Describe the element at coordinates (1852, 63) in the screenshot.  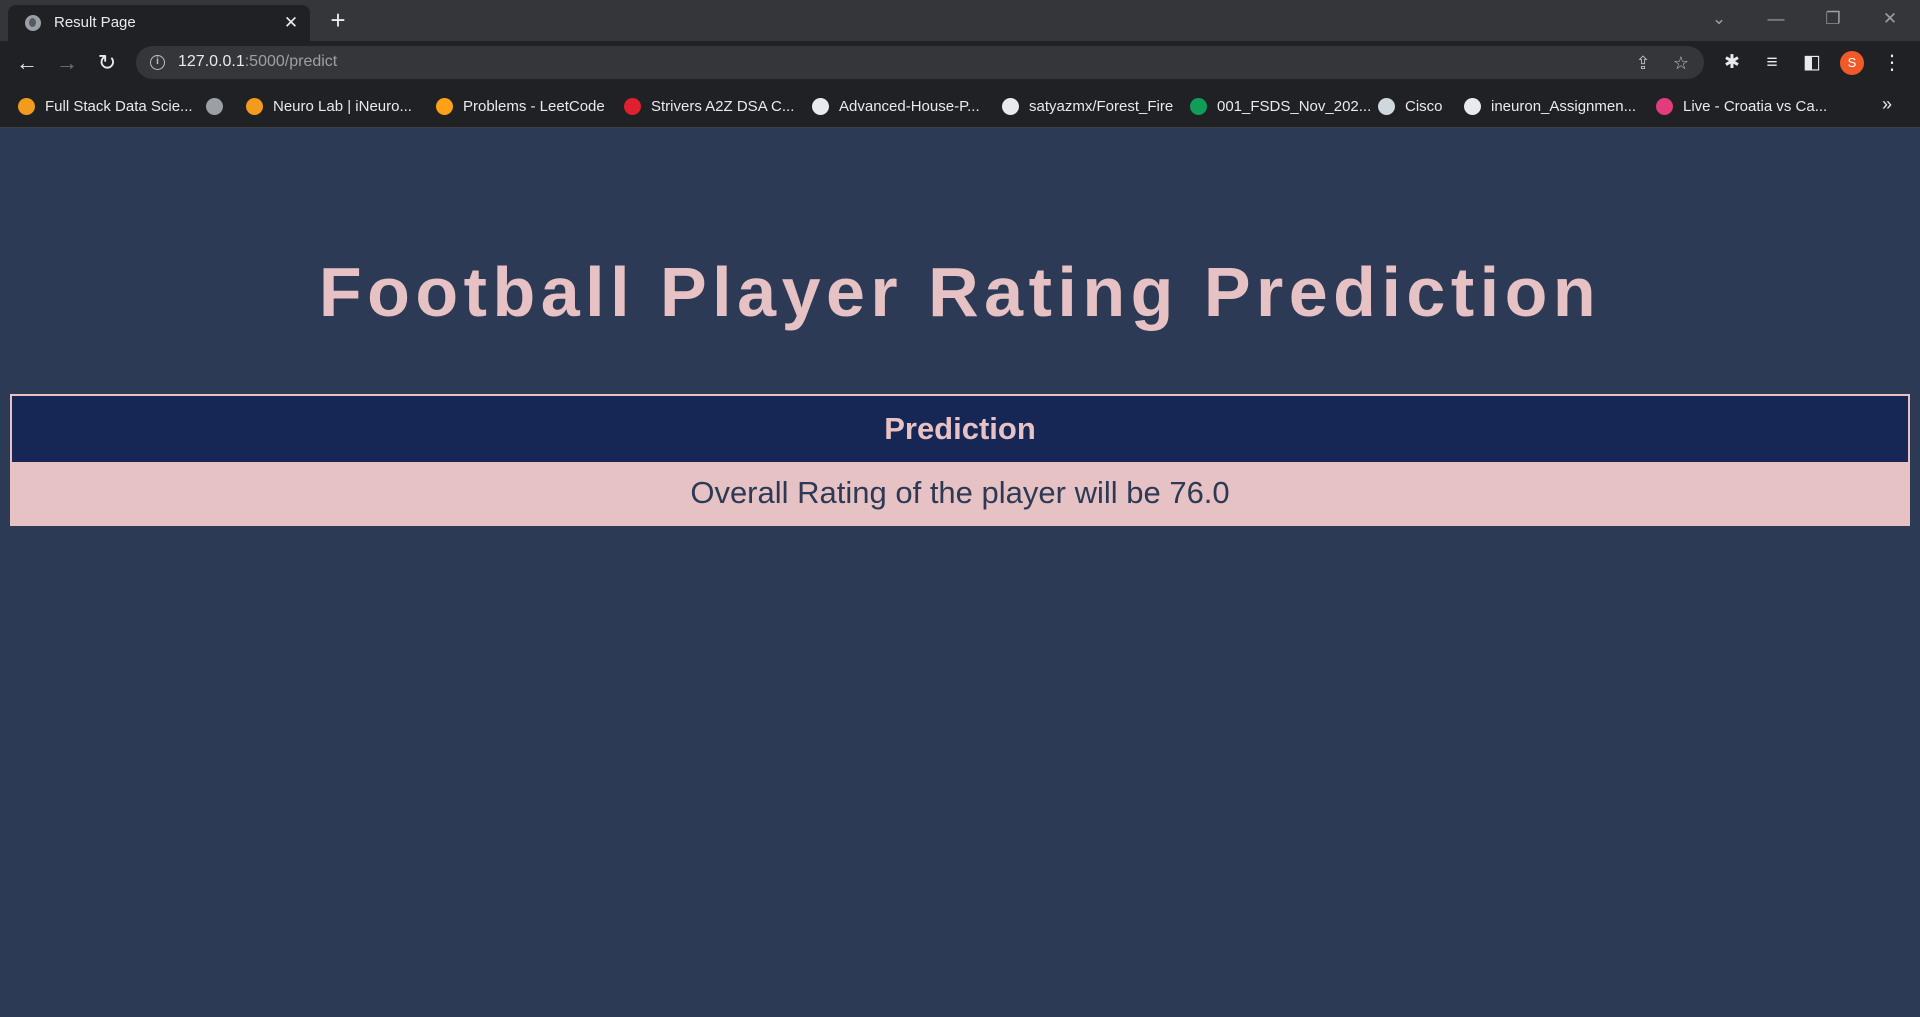
I see `profile-avatar: S` at that location.